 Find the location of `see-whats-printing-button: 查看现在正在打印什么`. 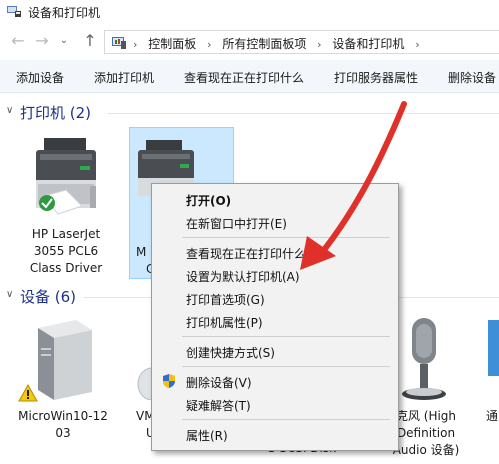

see-whats-printing-button: 查看现在正在打印什么 is located at coordinates (244, 77).